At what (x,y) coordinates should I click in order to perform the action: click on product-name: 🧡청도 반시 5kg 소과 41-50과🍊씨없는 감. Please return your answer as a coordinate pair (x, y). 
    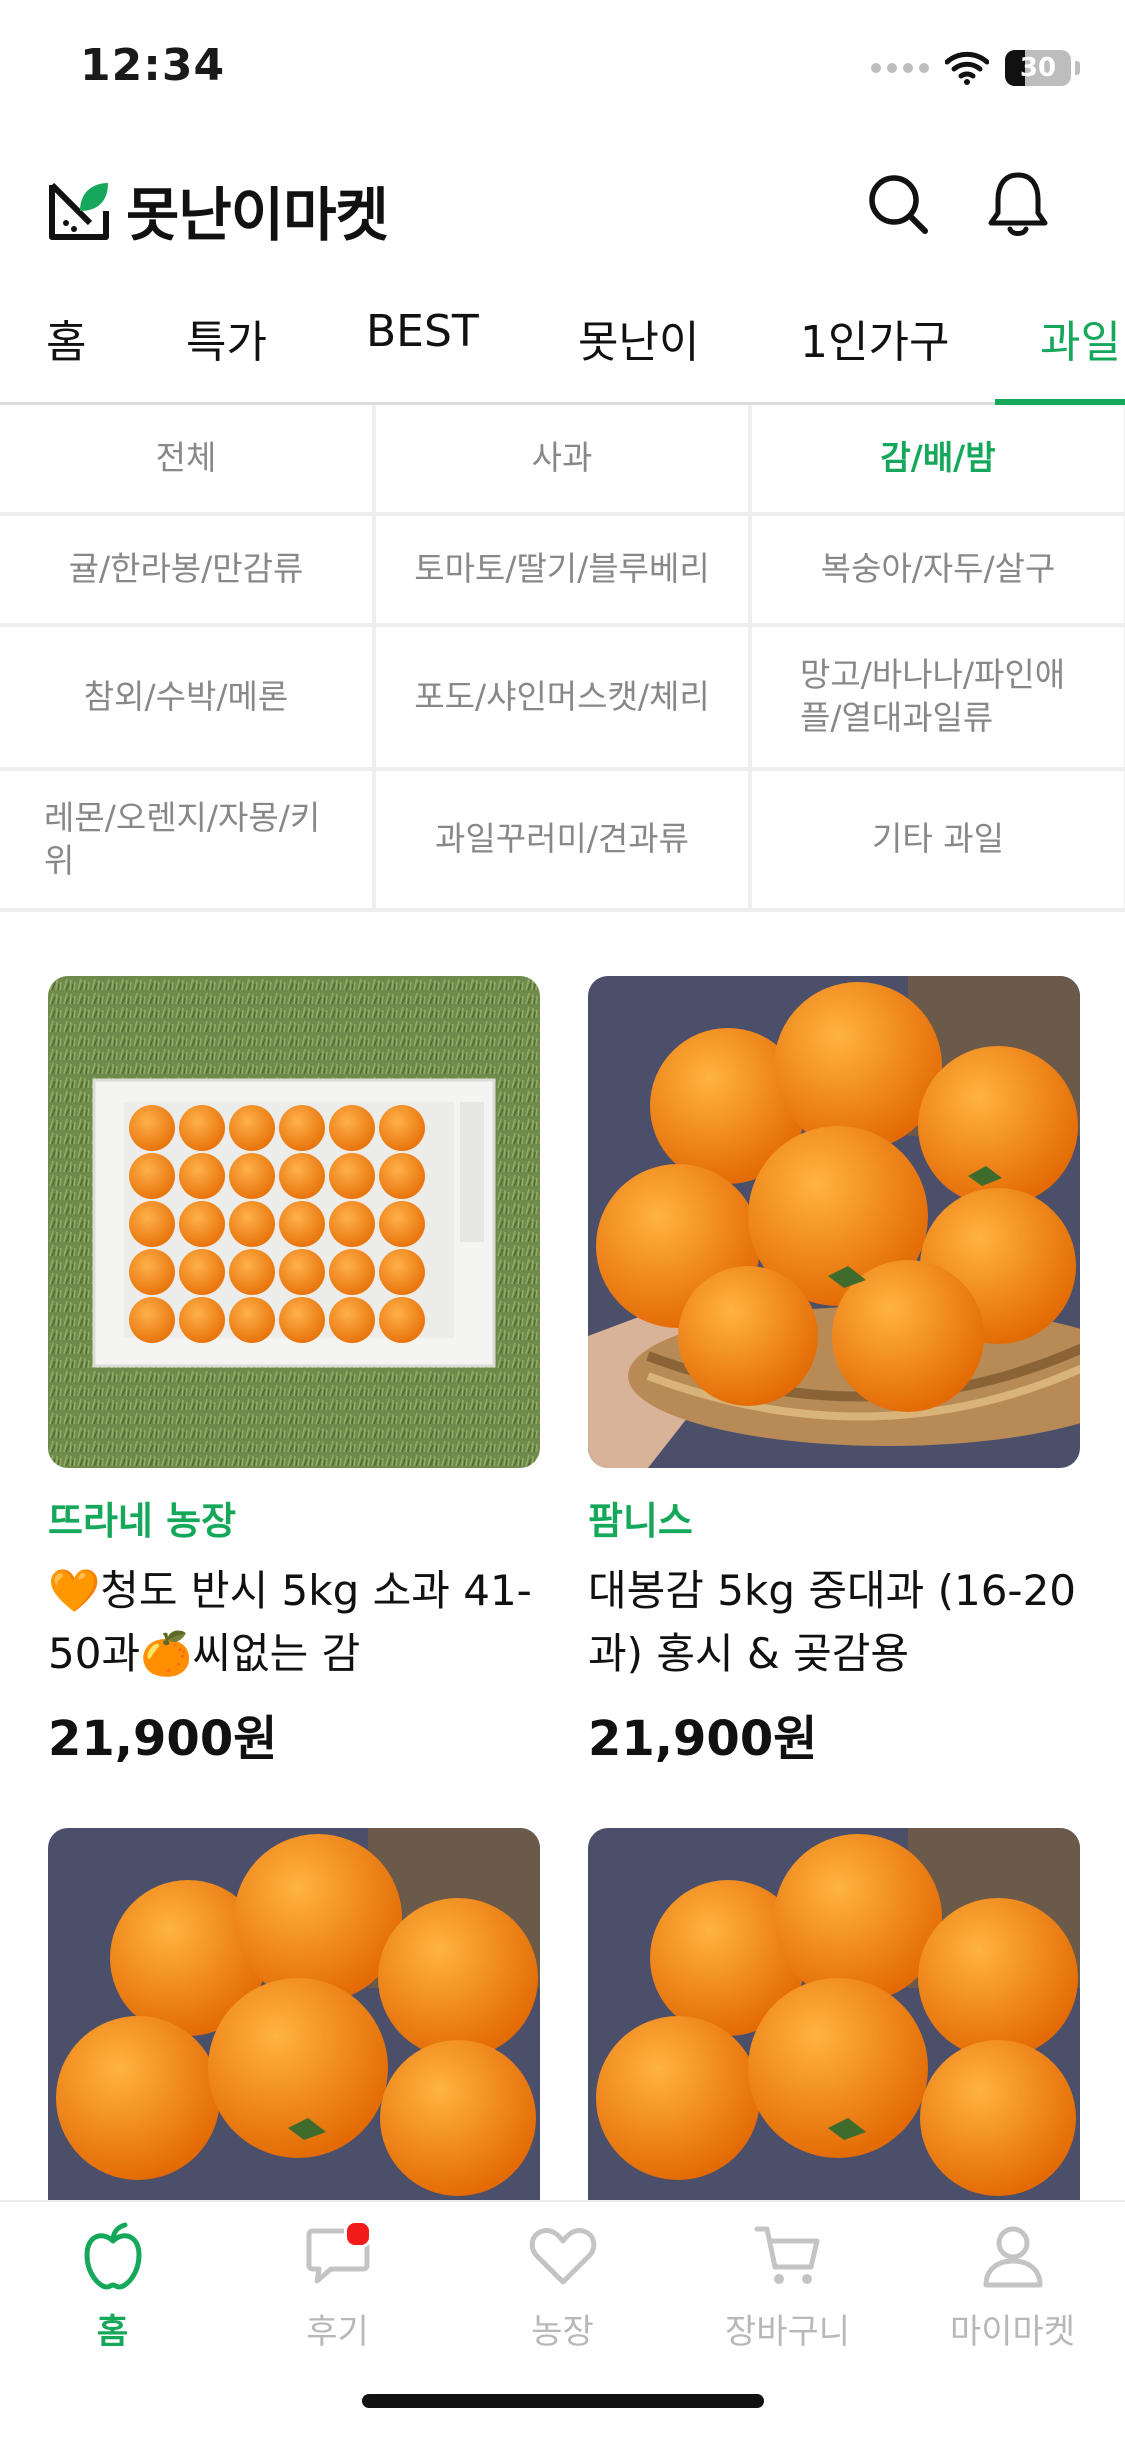
    Looking at the image, I should click on (290, 1622).